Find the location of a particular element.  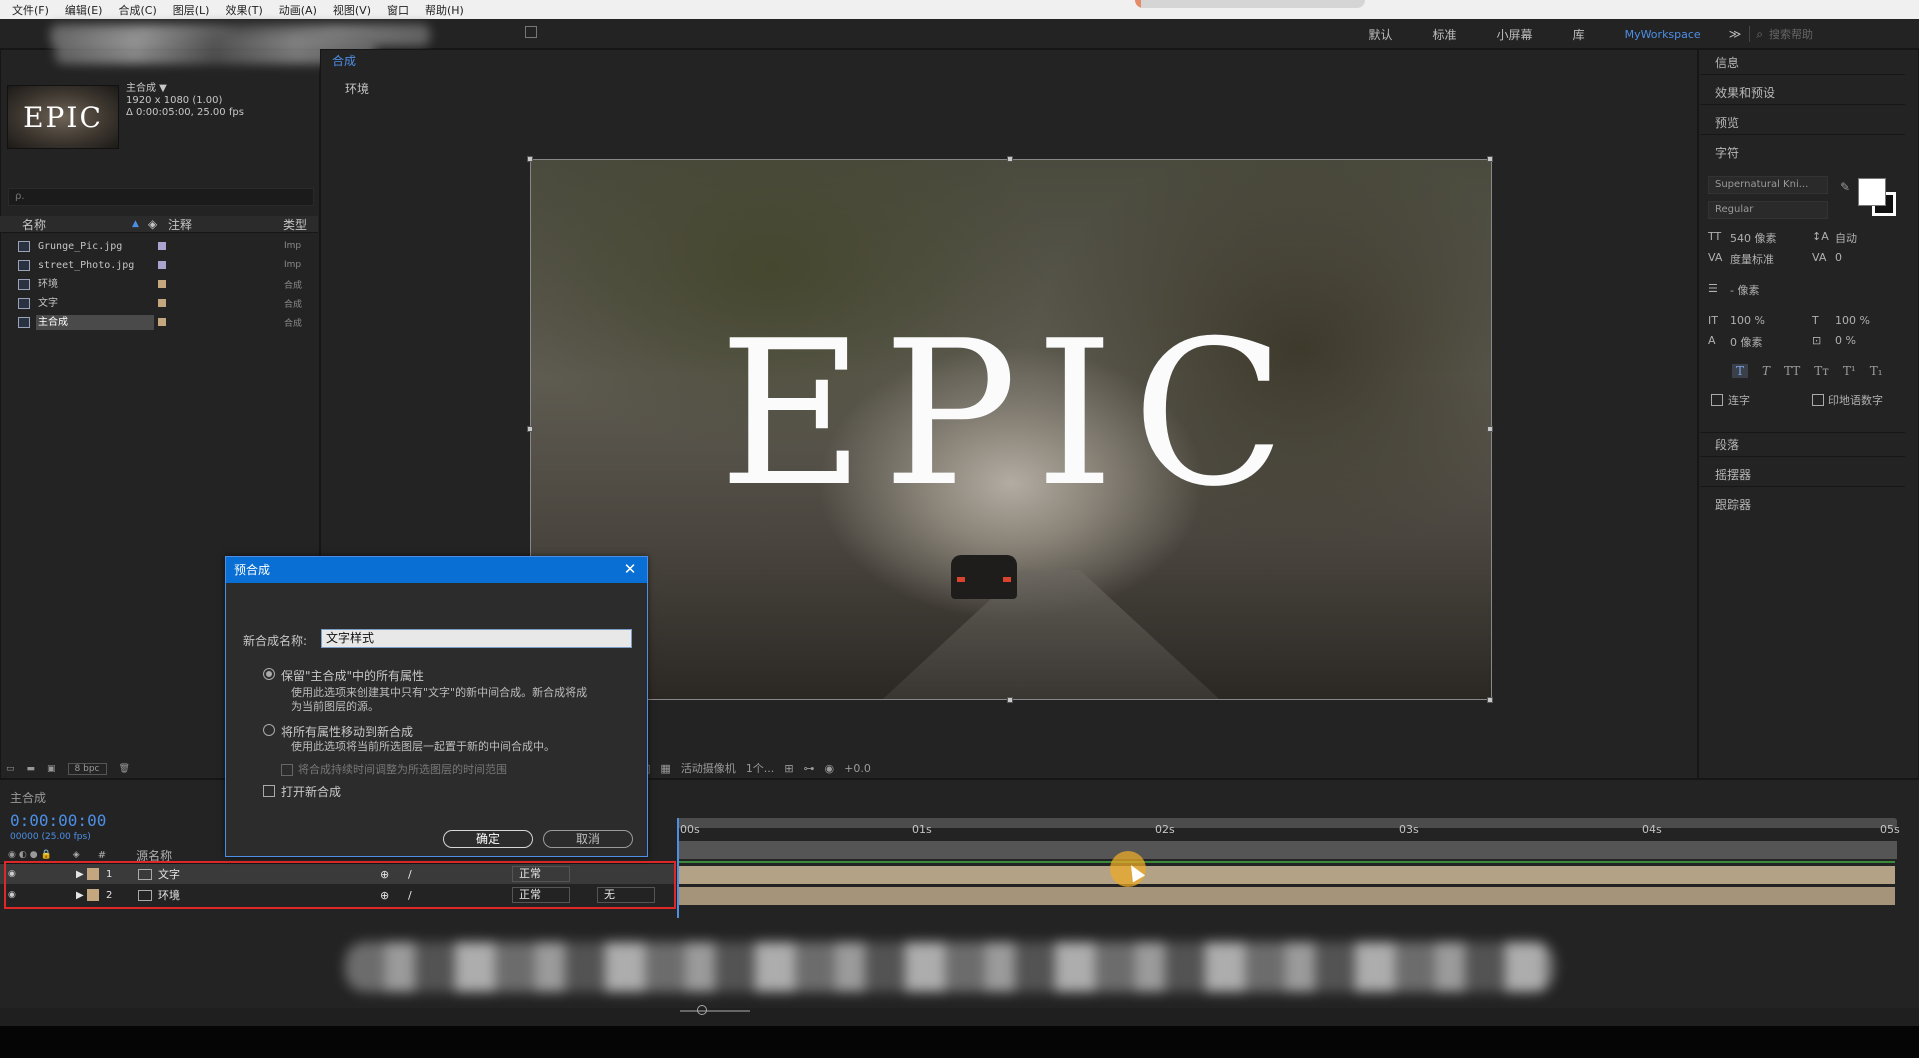

menu-composition: 合成(C) is located at coordinates (137, 10).